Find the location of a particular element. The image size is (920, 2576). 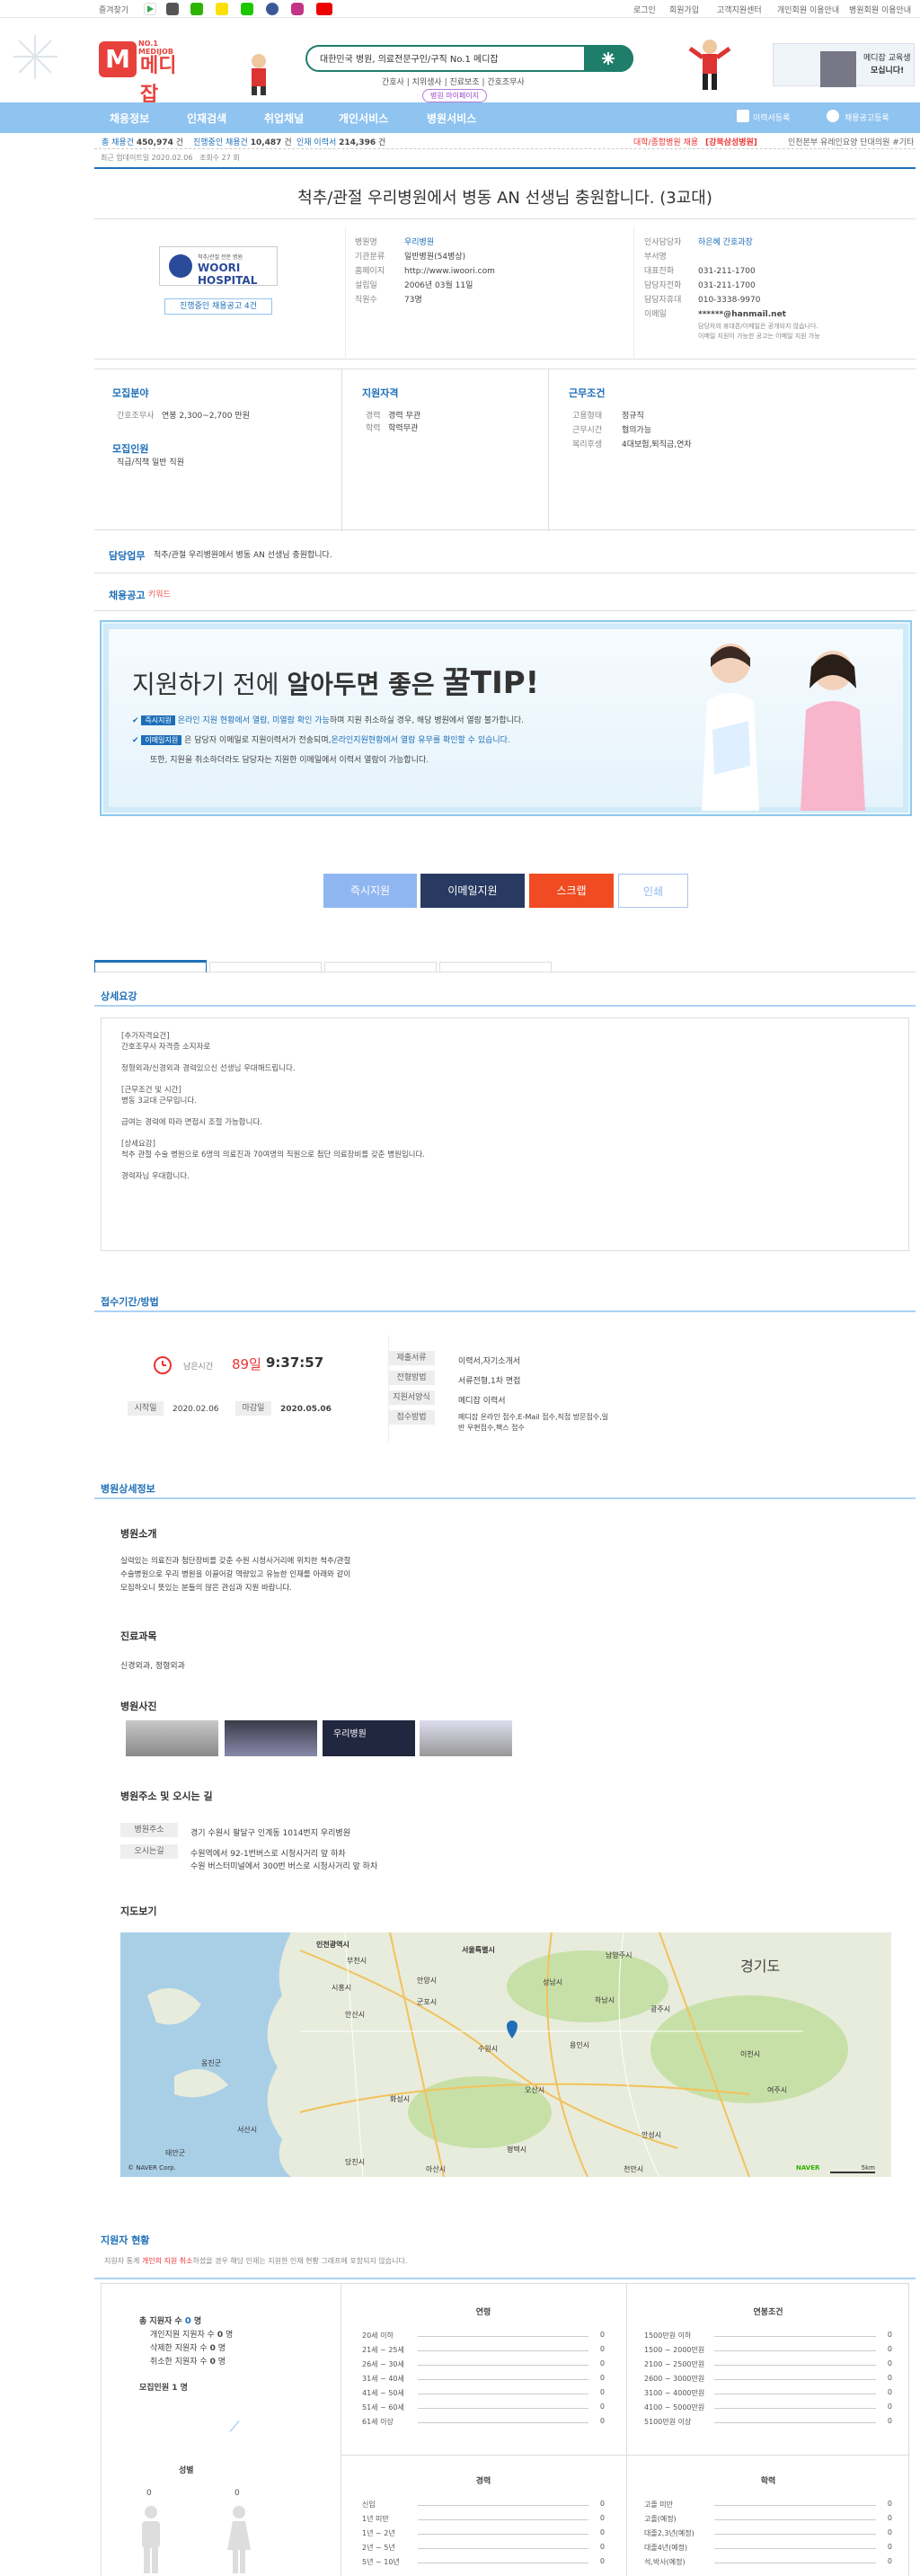

male-icon is located at coordinates (150, 2539).